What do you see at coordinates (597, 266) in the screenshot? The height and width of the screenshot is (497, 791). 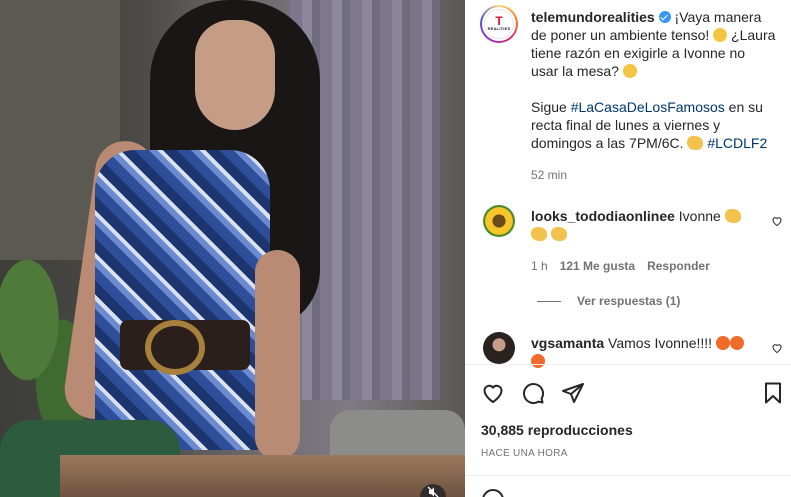 I see `comment-likes: 121 Me gusta` at bounding box center [597, 266].